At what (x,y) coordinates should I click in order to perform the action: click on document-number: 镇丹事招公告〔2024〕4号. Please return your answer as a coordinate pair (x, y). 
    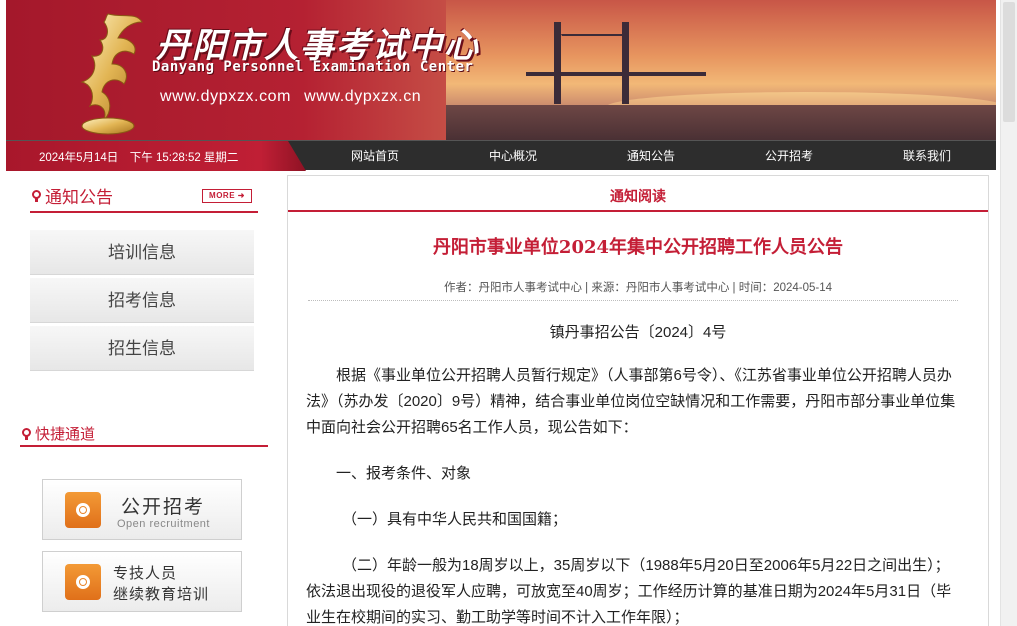
    Looking at the image, I should click on (638, 332).